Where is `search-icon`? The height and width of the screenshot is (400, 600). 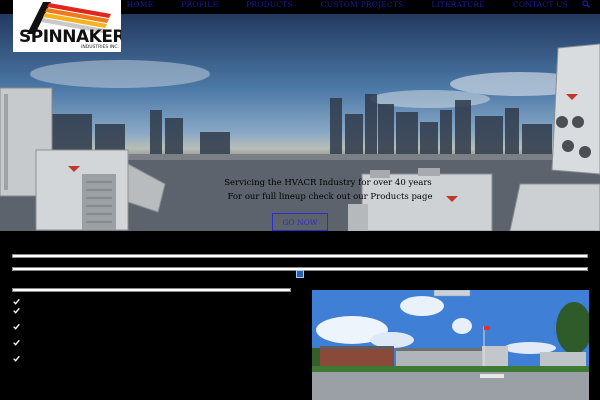 search-icon is located at coordinates (586, 4).